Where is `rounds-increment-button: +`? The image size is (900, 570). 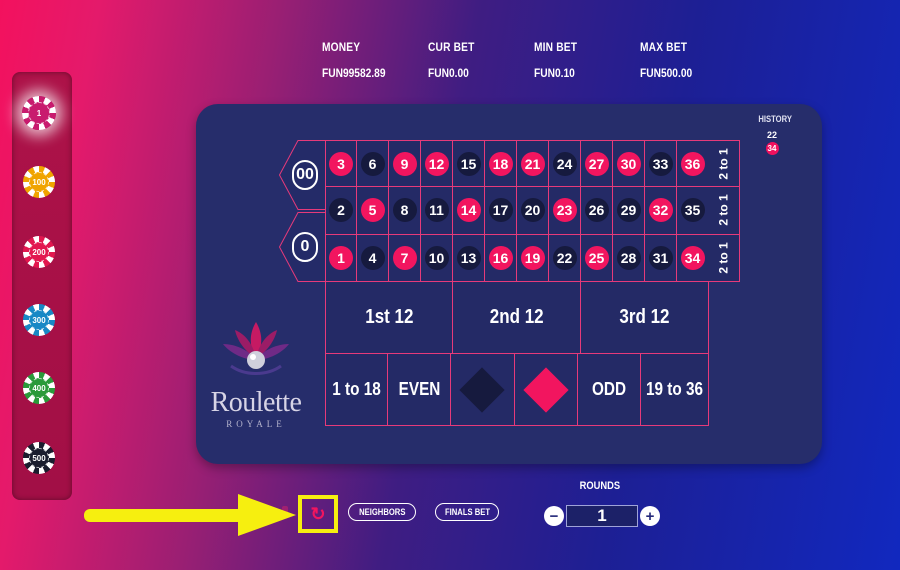 rounds-increment-button: + is located at coordinates (650, 516).